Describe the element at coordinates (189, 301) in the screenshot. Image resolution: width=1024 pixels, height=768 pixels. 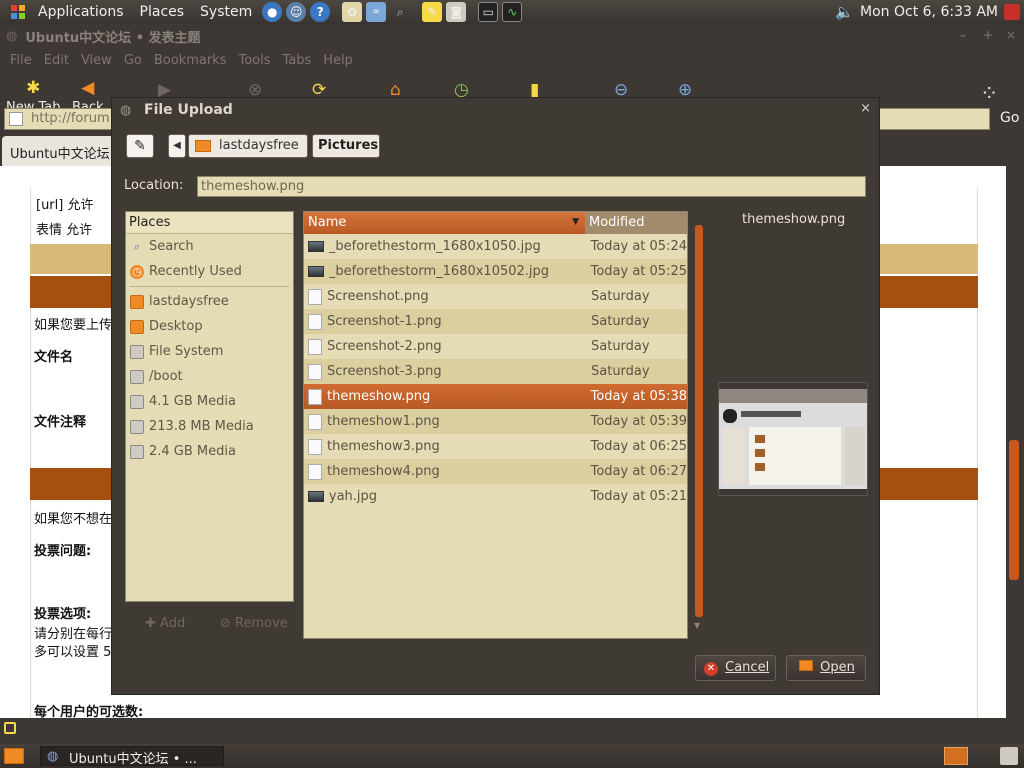
I see `place-label: lastdaysfree` at that location.